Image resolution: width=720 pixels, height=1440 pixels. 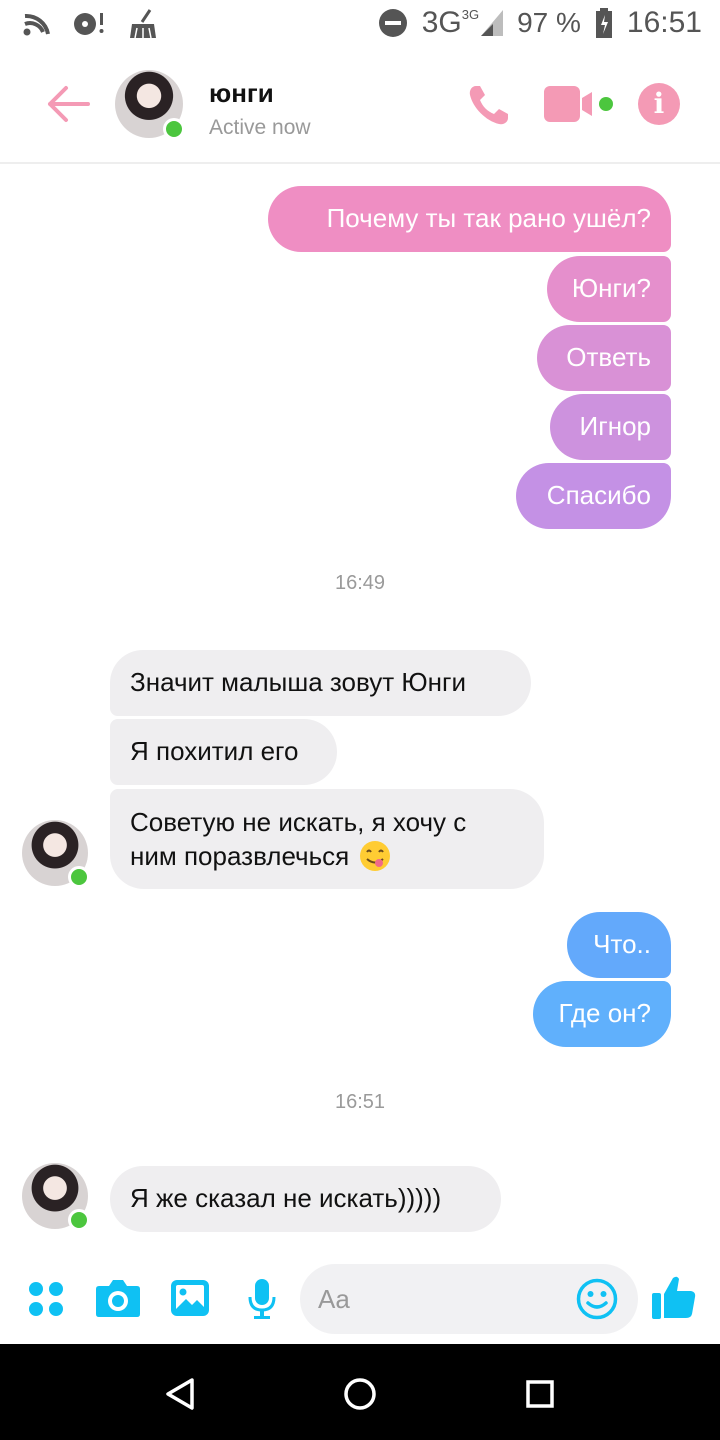 I want to click on info-icon: i, so click(x=659, y=104).